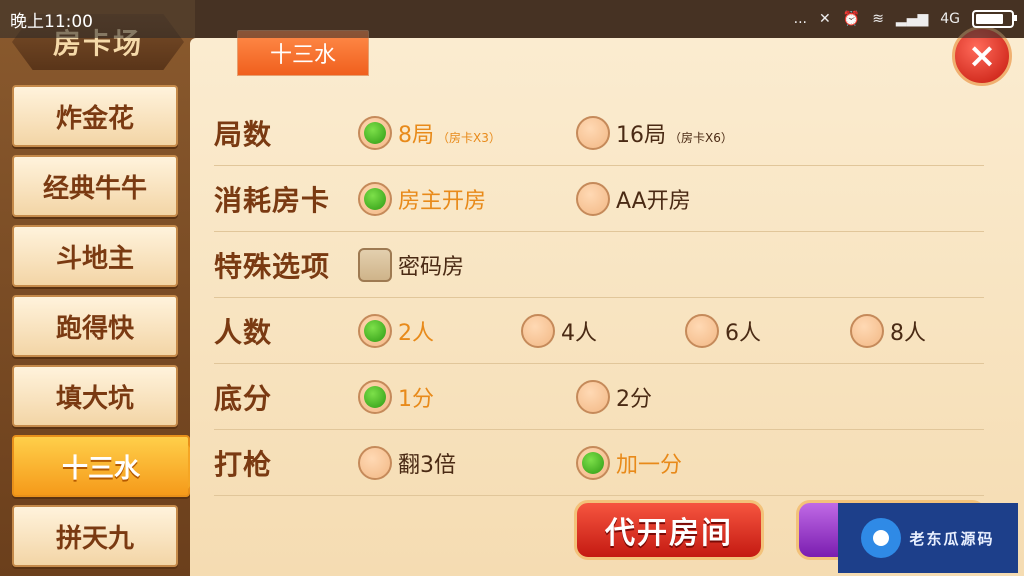 The width and height of the screenshot is (1024, 576). What do you see at coordinates (952, 538) in the screenshot?
I see `watermark-text: 老东瓜源码` at bounding box center [952, 538].